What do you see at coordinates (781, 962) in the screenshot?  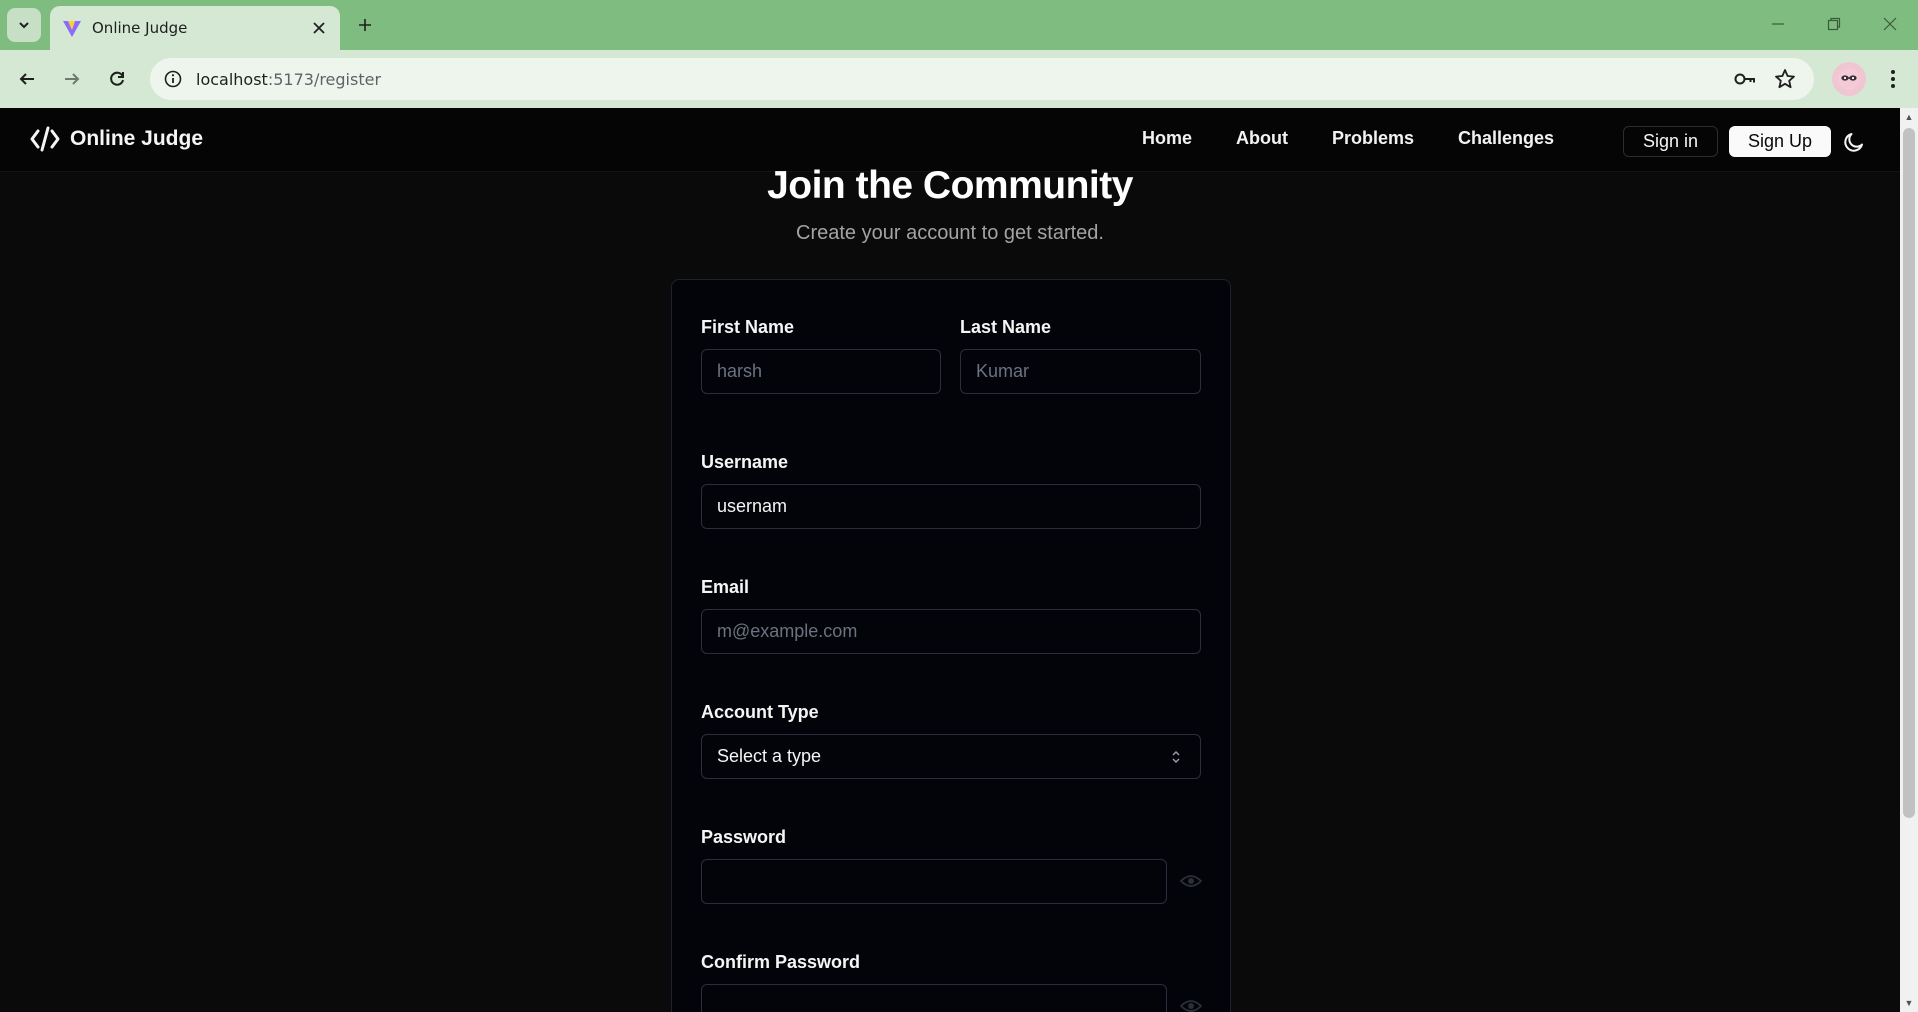 I see `confirm-password-label: Confirm Password` at bounding box center [781, 962].